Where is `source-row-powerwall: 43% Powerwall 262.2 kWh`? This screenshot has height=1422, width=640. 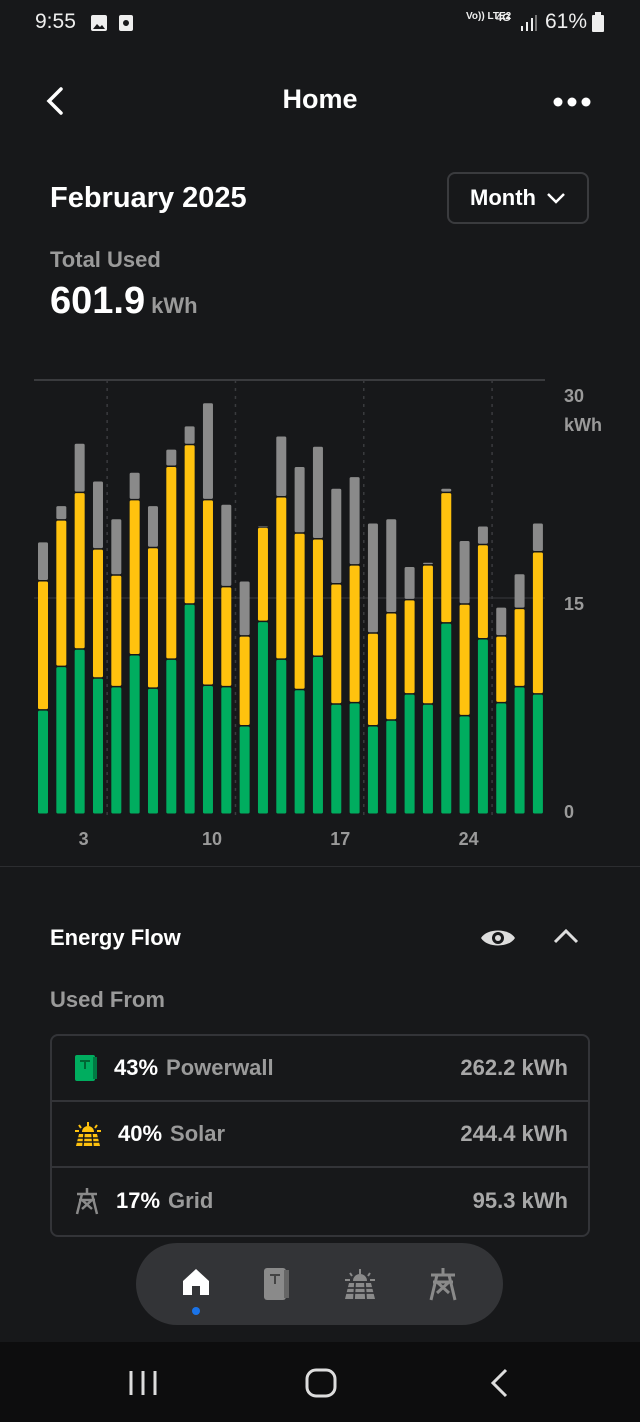
source-row-powerwall: 43% Powerwall 262.2 kWh is located at coordinates (320, 1069).